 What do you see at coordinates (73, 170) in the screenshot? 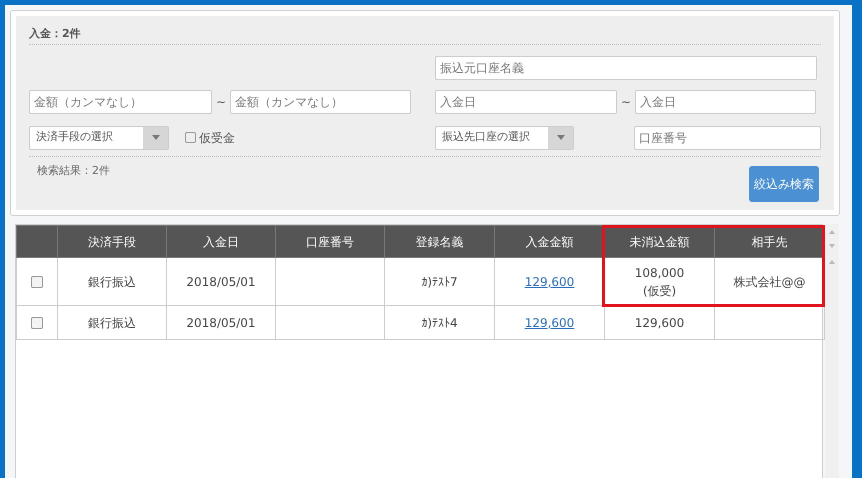
I see `result-count: 検索結果：2件` at bounding box center [73, 170].